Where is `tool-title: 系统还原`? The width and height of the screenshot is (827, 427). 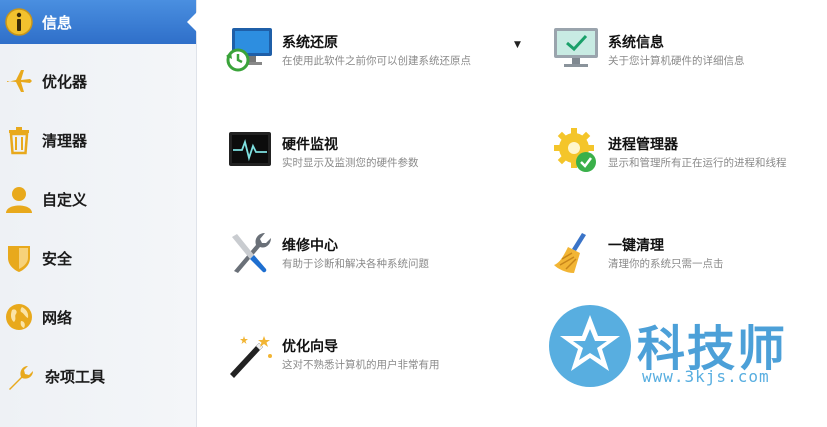 tool-title: 系统还原 is located at coordinates (310, 43).